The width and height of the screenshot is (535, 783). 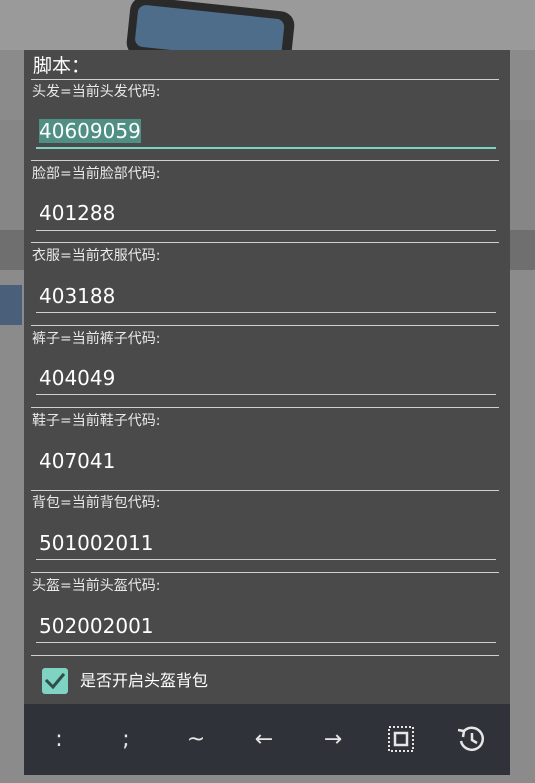 I want to click on pants-input, so click(x=266, y=378).